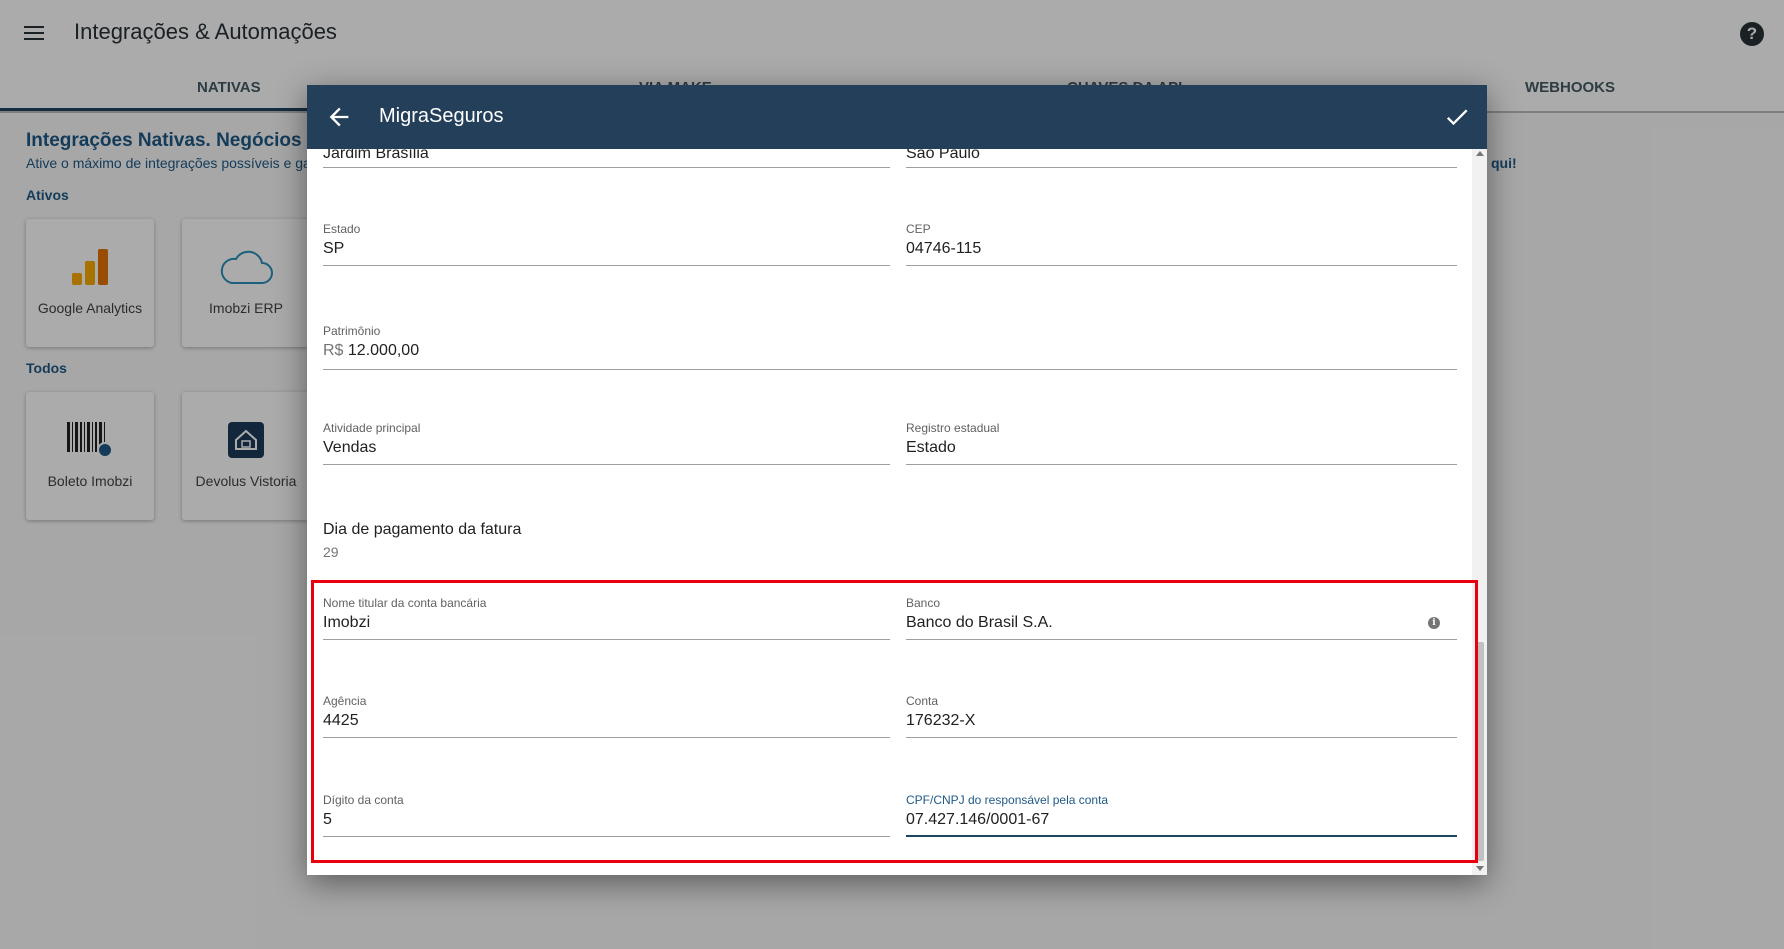  What do you see at coordinates (923, 603) in the screenshot?
I see `banco-label: Banco` at bounding box center [923, 603].